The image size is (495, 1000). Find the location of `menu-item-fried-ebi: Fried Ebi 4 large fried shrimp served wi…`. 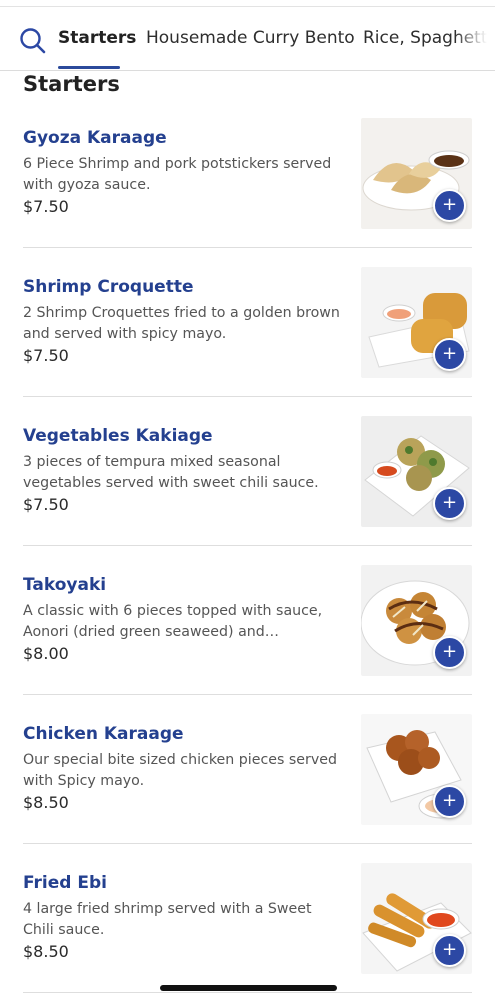

menu-item-fried-ebi: Fried Ebi 4 large fried shrimp served wi… is located at coordinates (247, 931).